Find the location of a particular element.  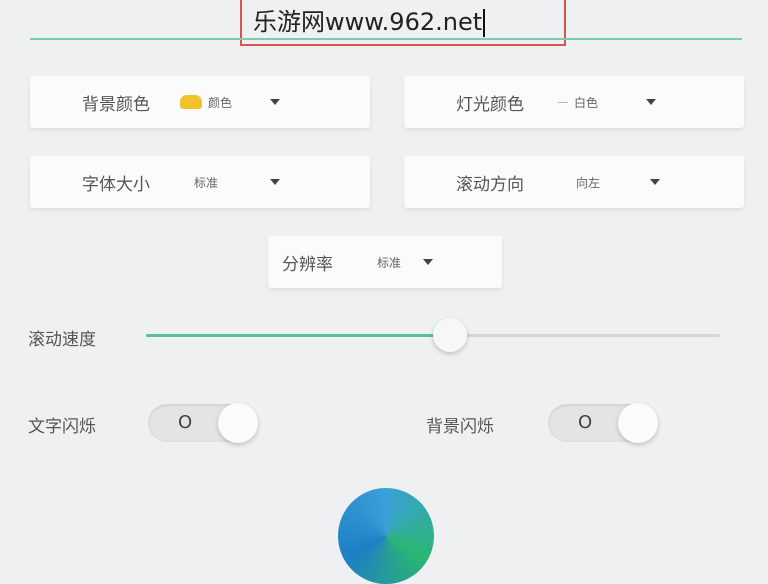

bg-flash-toggle: O is located at coordinates (603, 423).